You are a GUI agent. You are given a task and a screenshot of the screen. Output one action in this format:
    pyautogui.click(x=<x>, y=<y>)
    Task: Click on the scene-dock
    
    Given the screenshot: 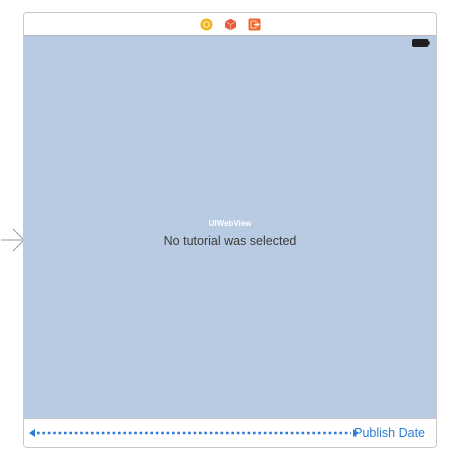 What is the action you would take?
    pyautogui.click(x=230, y=24)
    